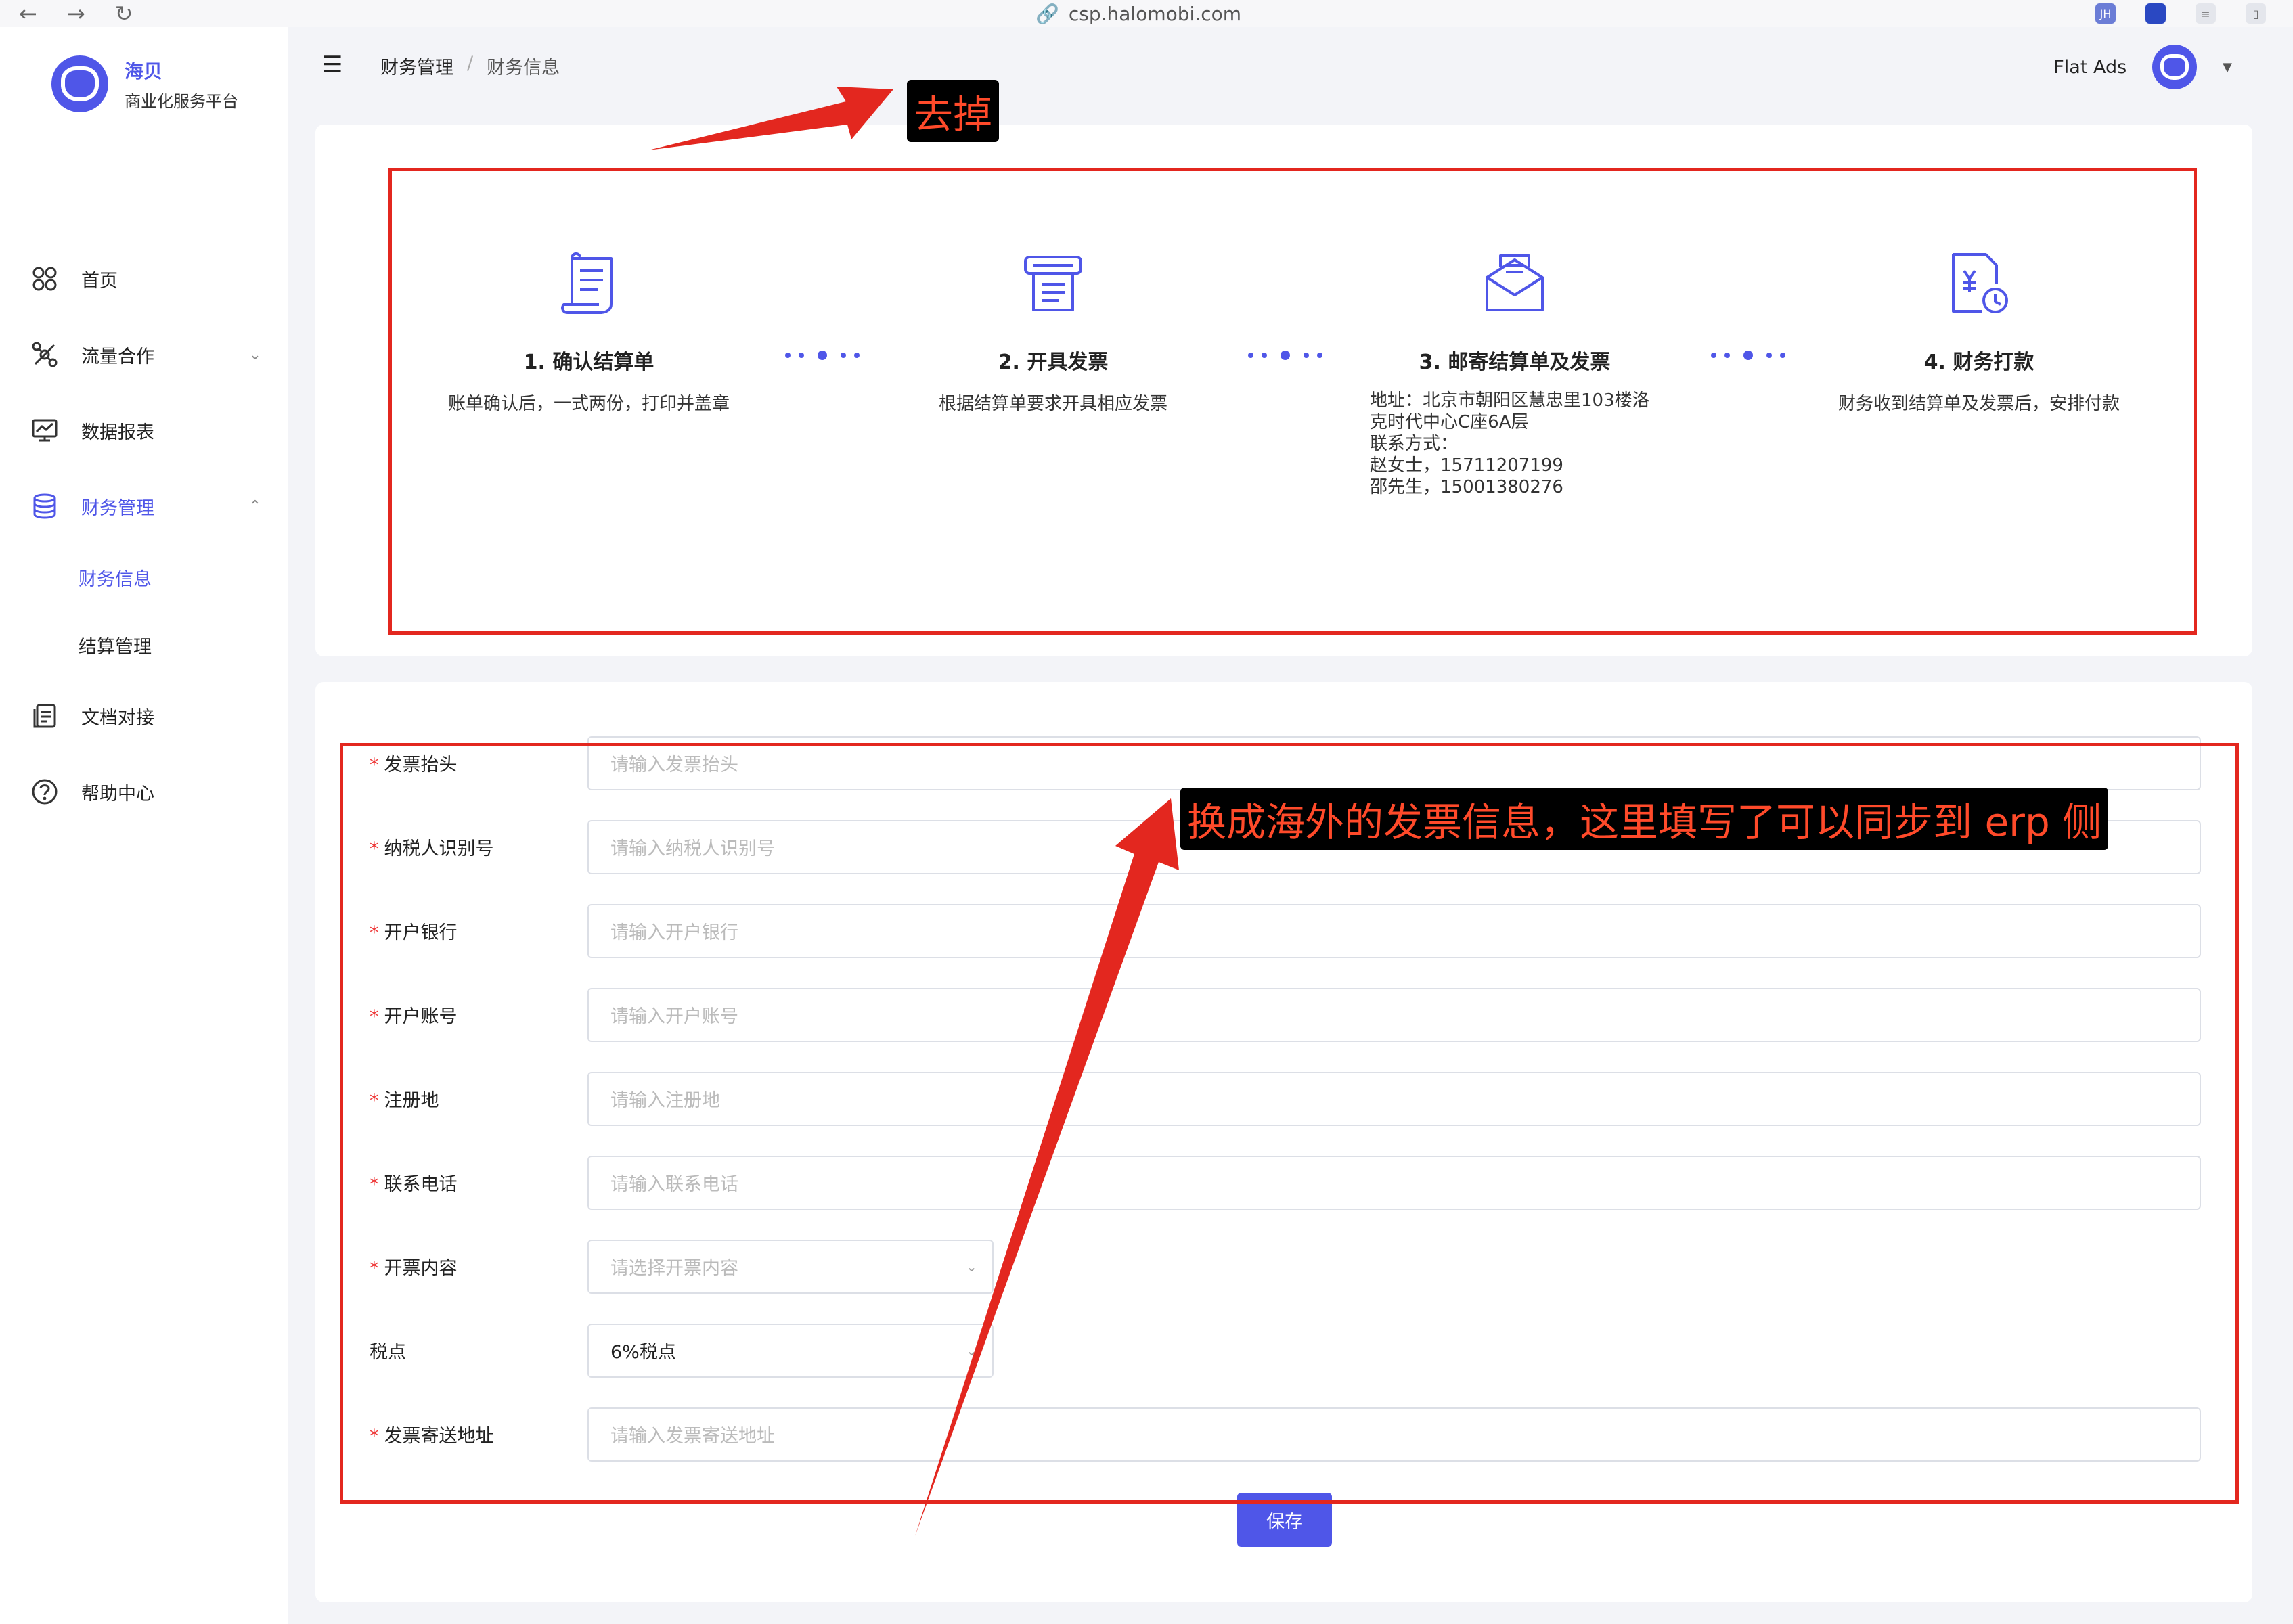 The height and width of the screenshot is (1624, 2293). Describe the element at coordinates (770, 118) in the screenshot. I see `arrow-to-steps-icon` at that location.